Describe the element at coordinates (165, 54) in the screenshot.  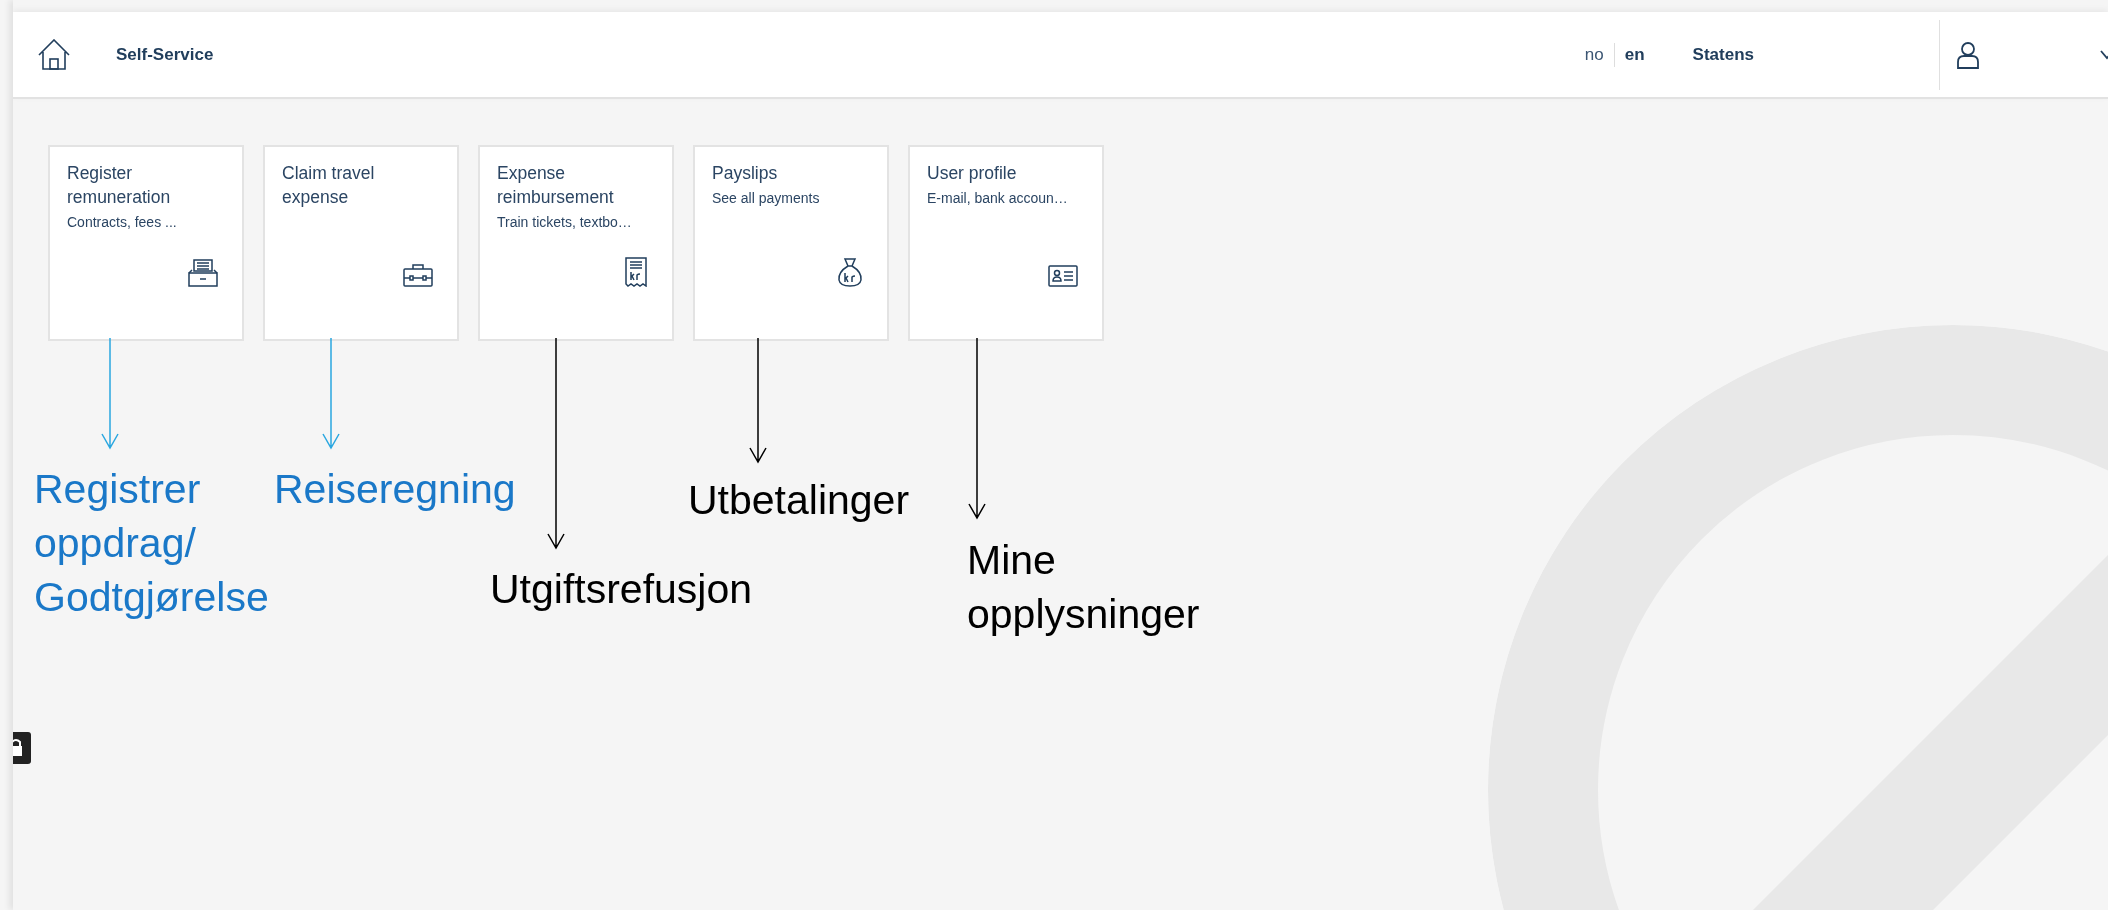
I see `app-title: Self-Service` at that location.